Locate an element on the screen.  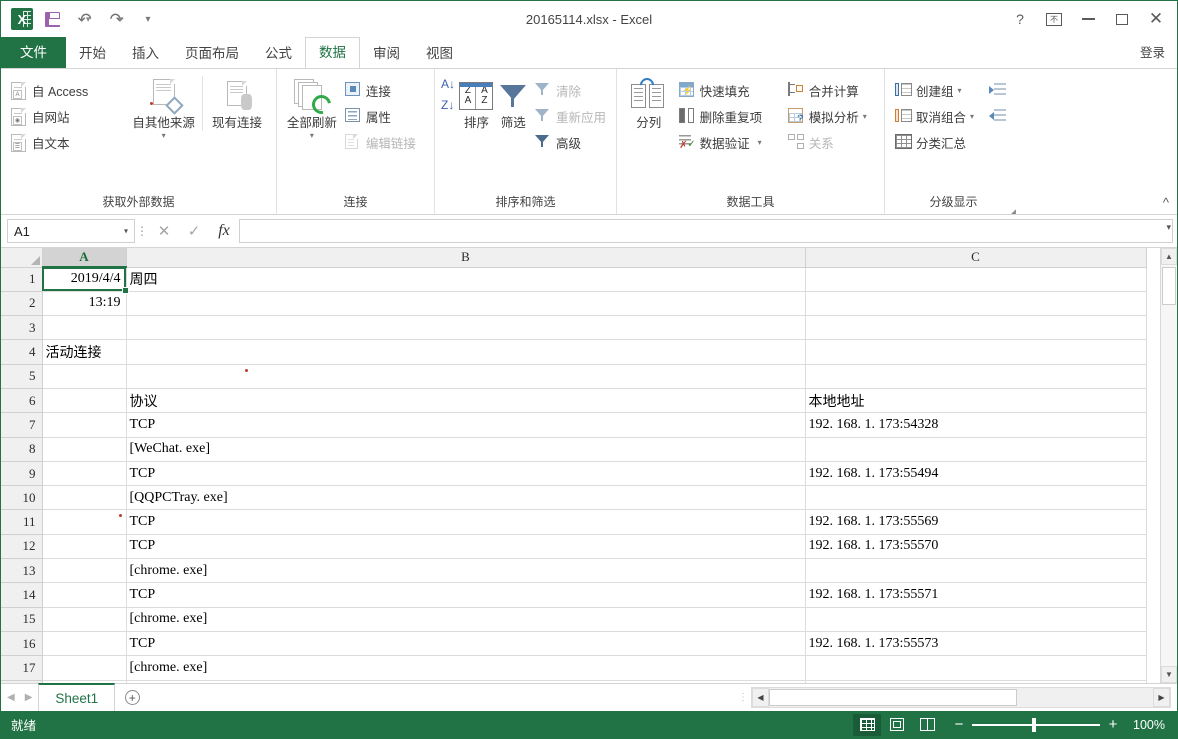
row-header-12: 12 is located at coordinates (22, 546).